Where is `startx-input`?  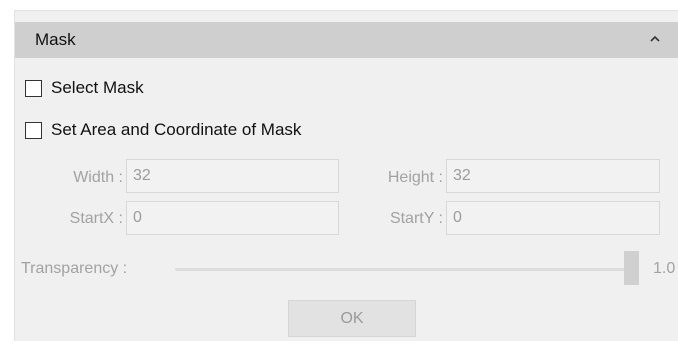 startx-input is located at coordinates (232, 218).